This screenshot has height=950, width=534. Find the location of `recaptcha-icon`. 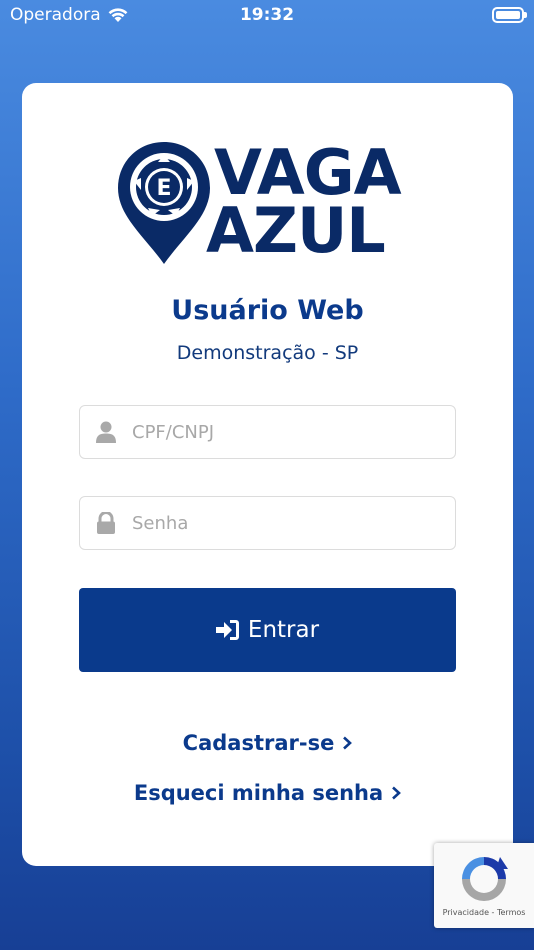

recaptcha-icon is located at coordinates (485, 879).